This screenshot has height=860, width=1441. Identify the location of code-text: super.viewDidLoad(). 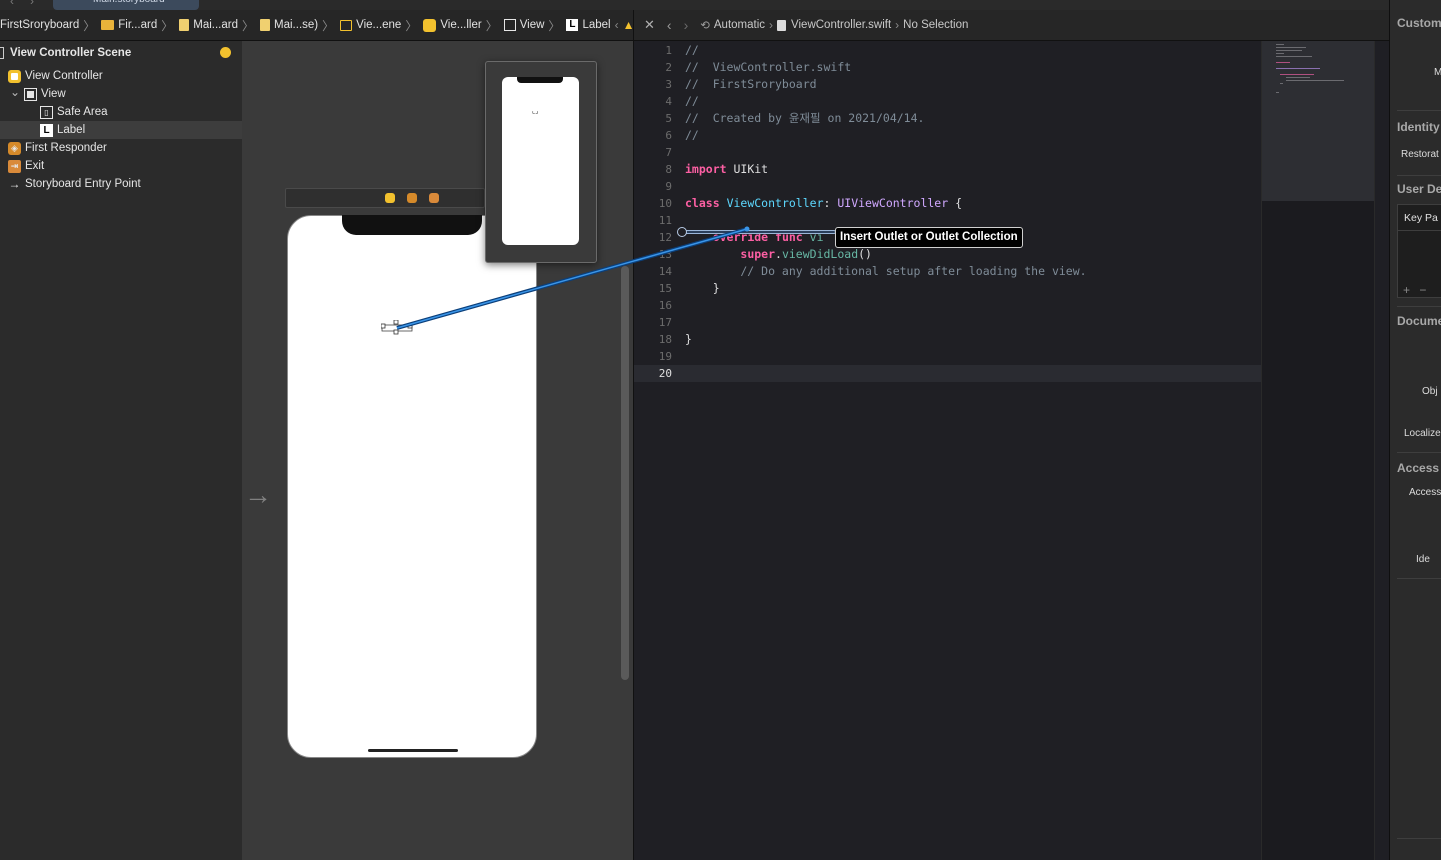
(778, 254).